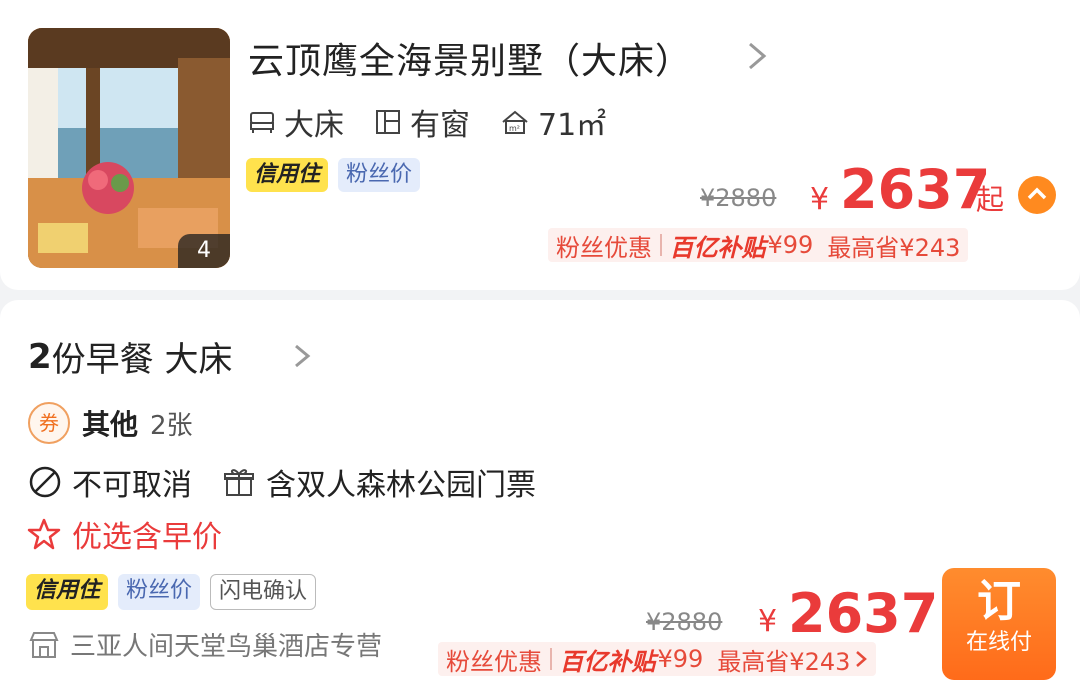  I want to click on room-tags: 信用住 粉丝价, so click(333, 175).